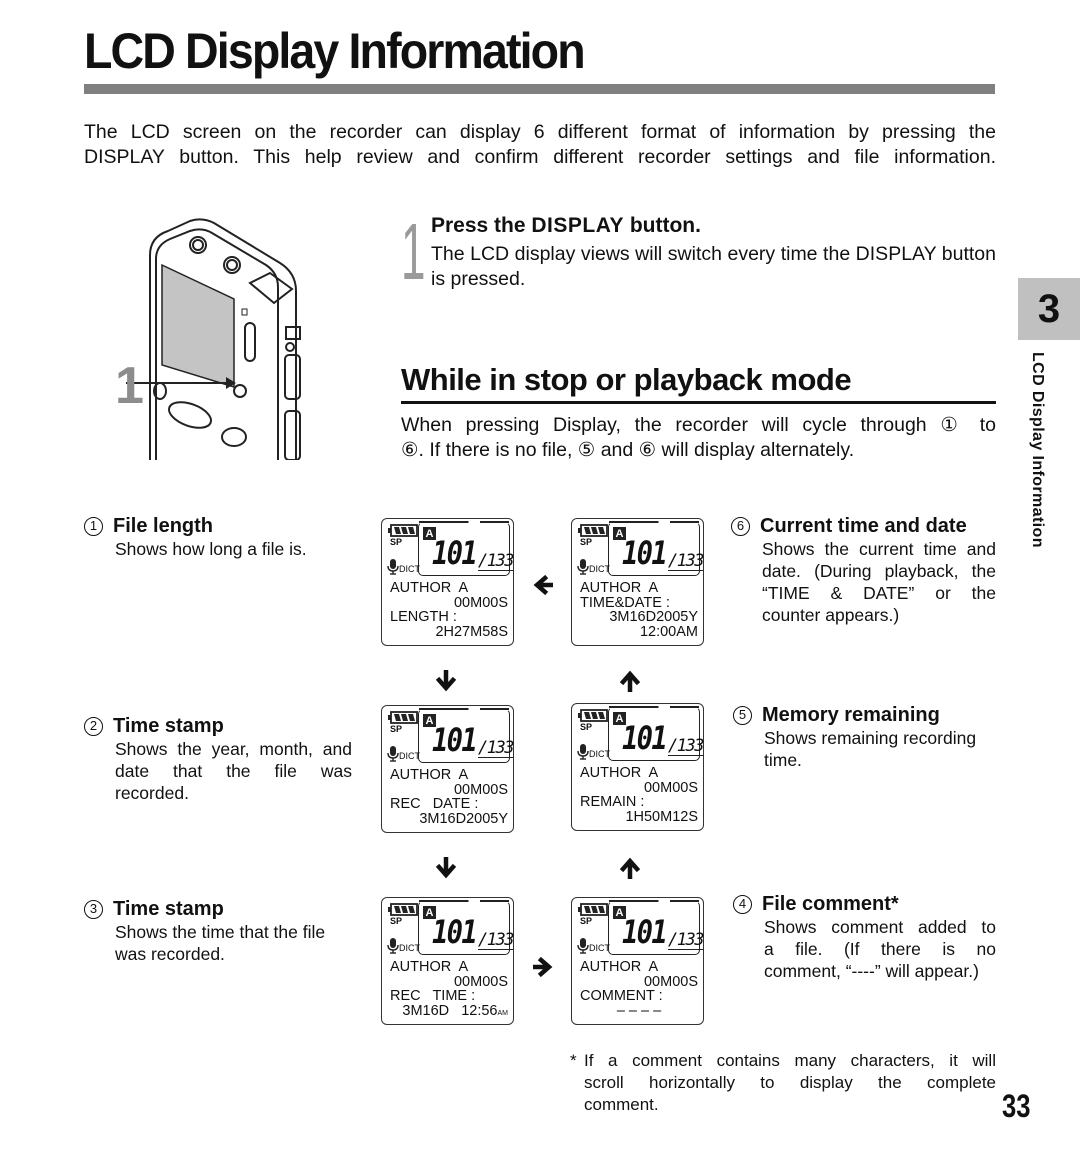 The height and width of the screenshot is (1156, 1080). What do you see at coordinates (233, 771) in the screenshot?
I see `desc-line: date that the file was` at bounding box center [233, 771].